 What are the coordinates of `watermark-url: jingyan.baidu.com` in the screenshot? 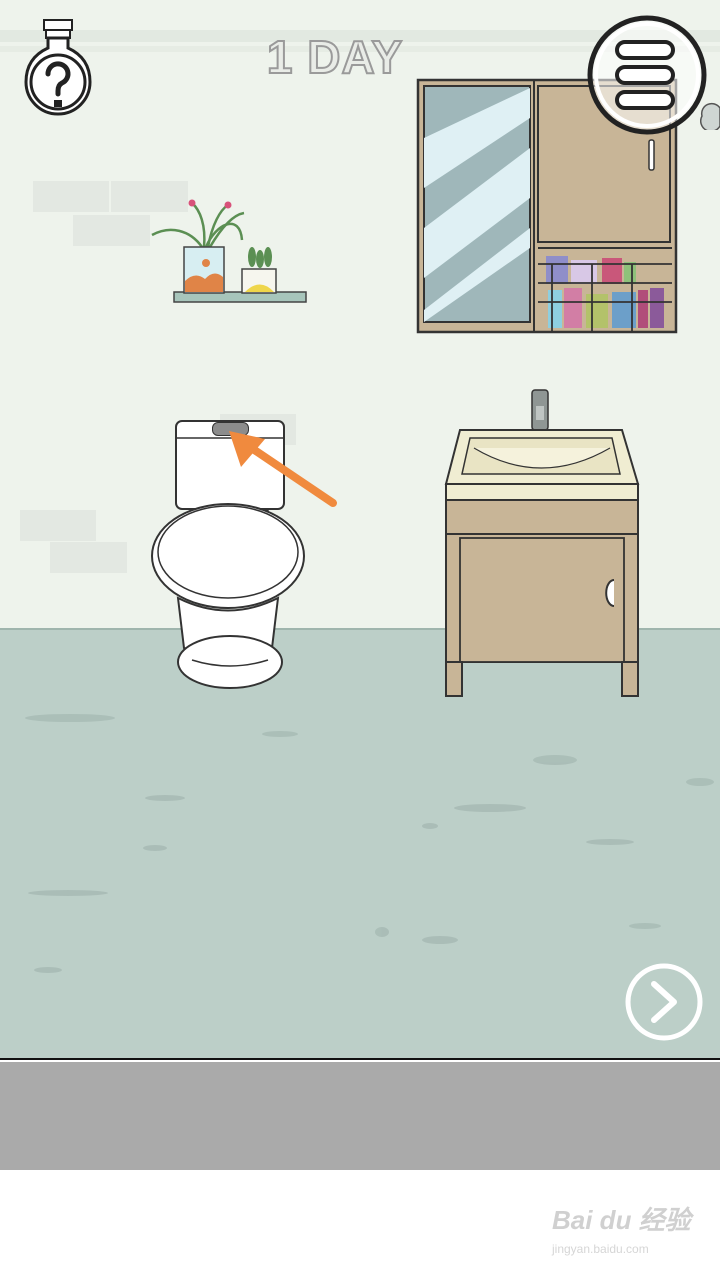 It's located at (600, 1249).